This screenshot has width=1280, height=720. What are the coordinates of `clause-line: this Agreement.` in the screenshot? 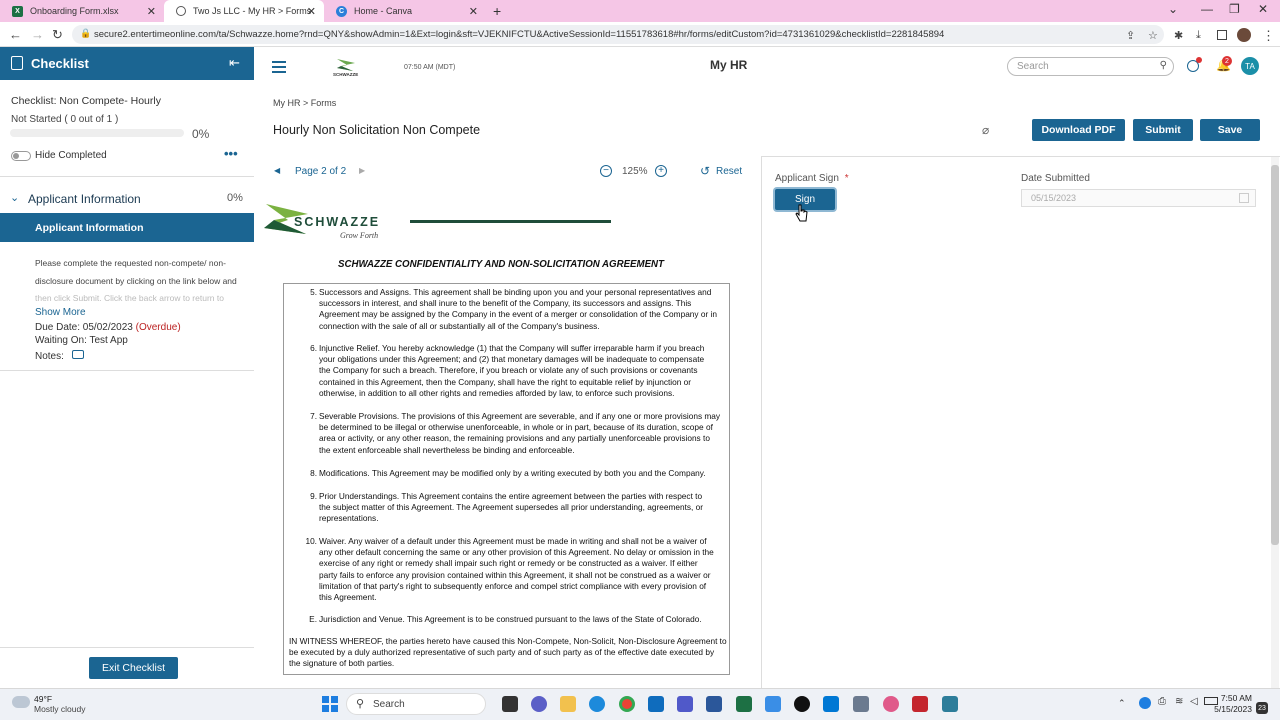 It's located at (348, 597).